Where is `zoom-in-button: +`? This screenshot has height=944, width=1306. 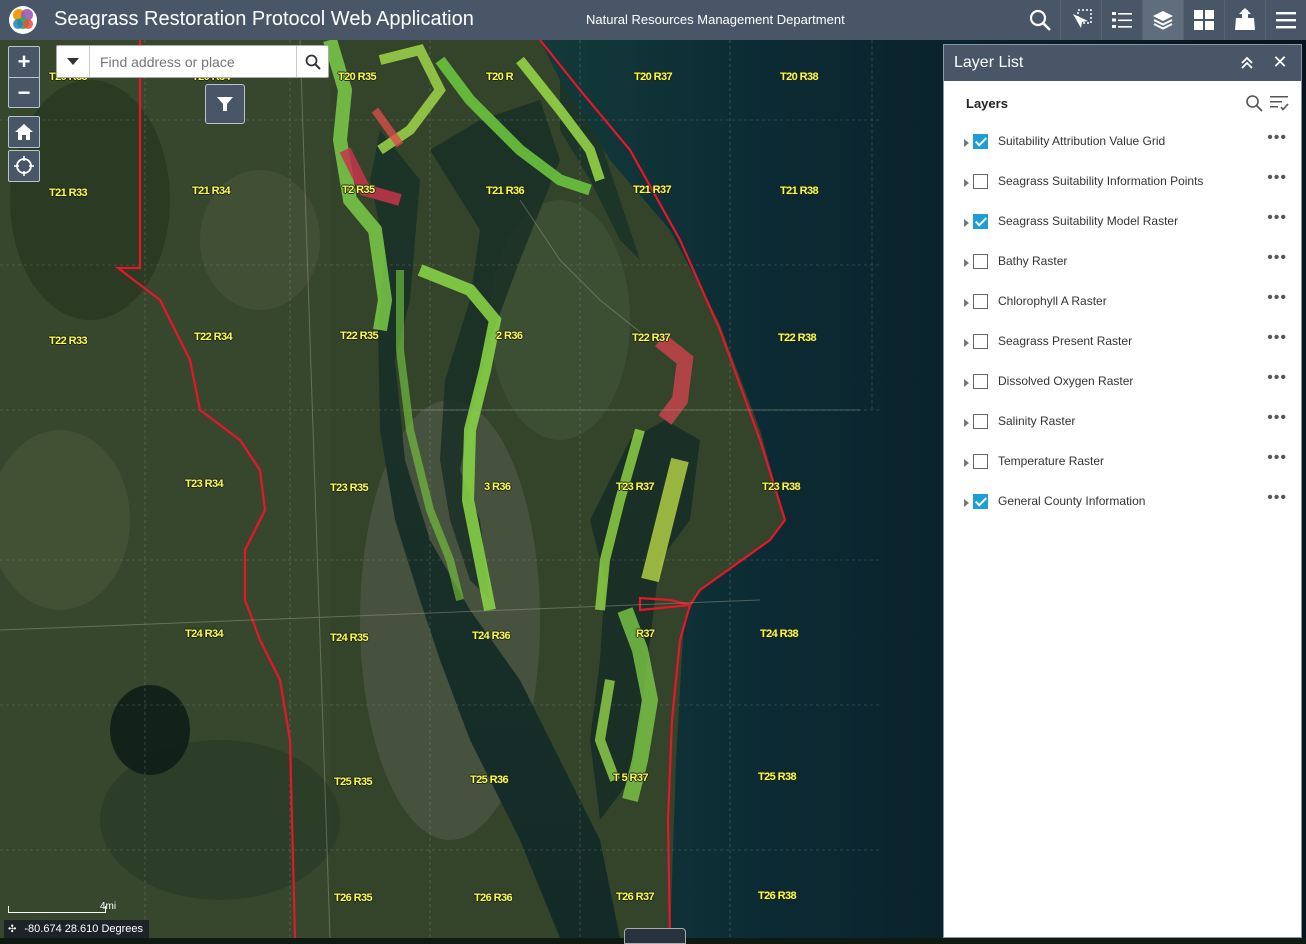 zoom-in-button: + is located at coordinates (24, 62).